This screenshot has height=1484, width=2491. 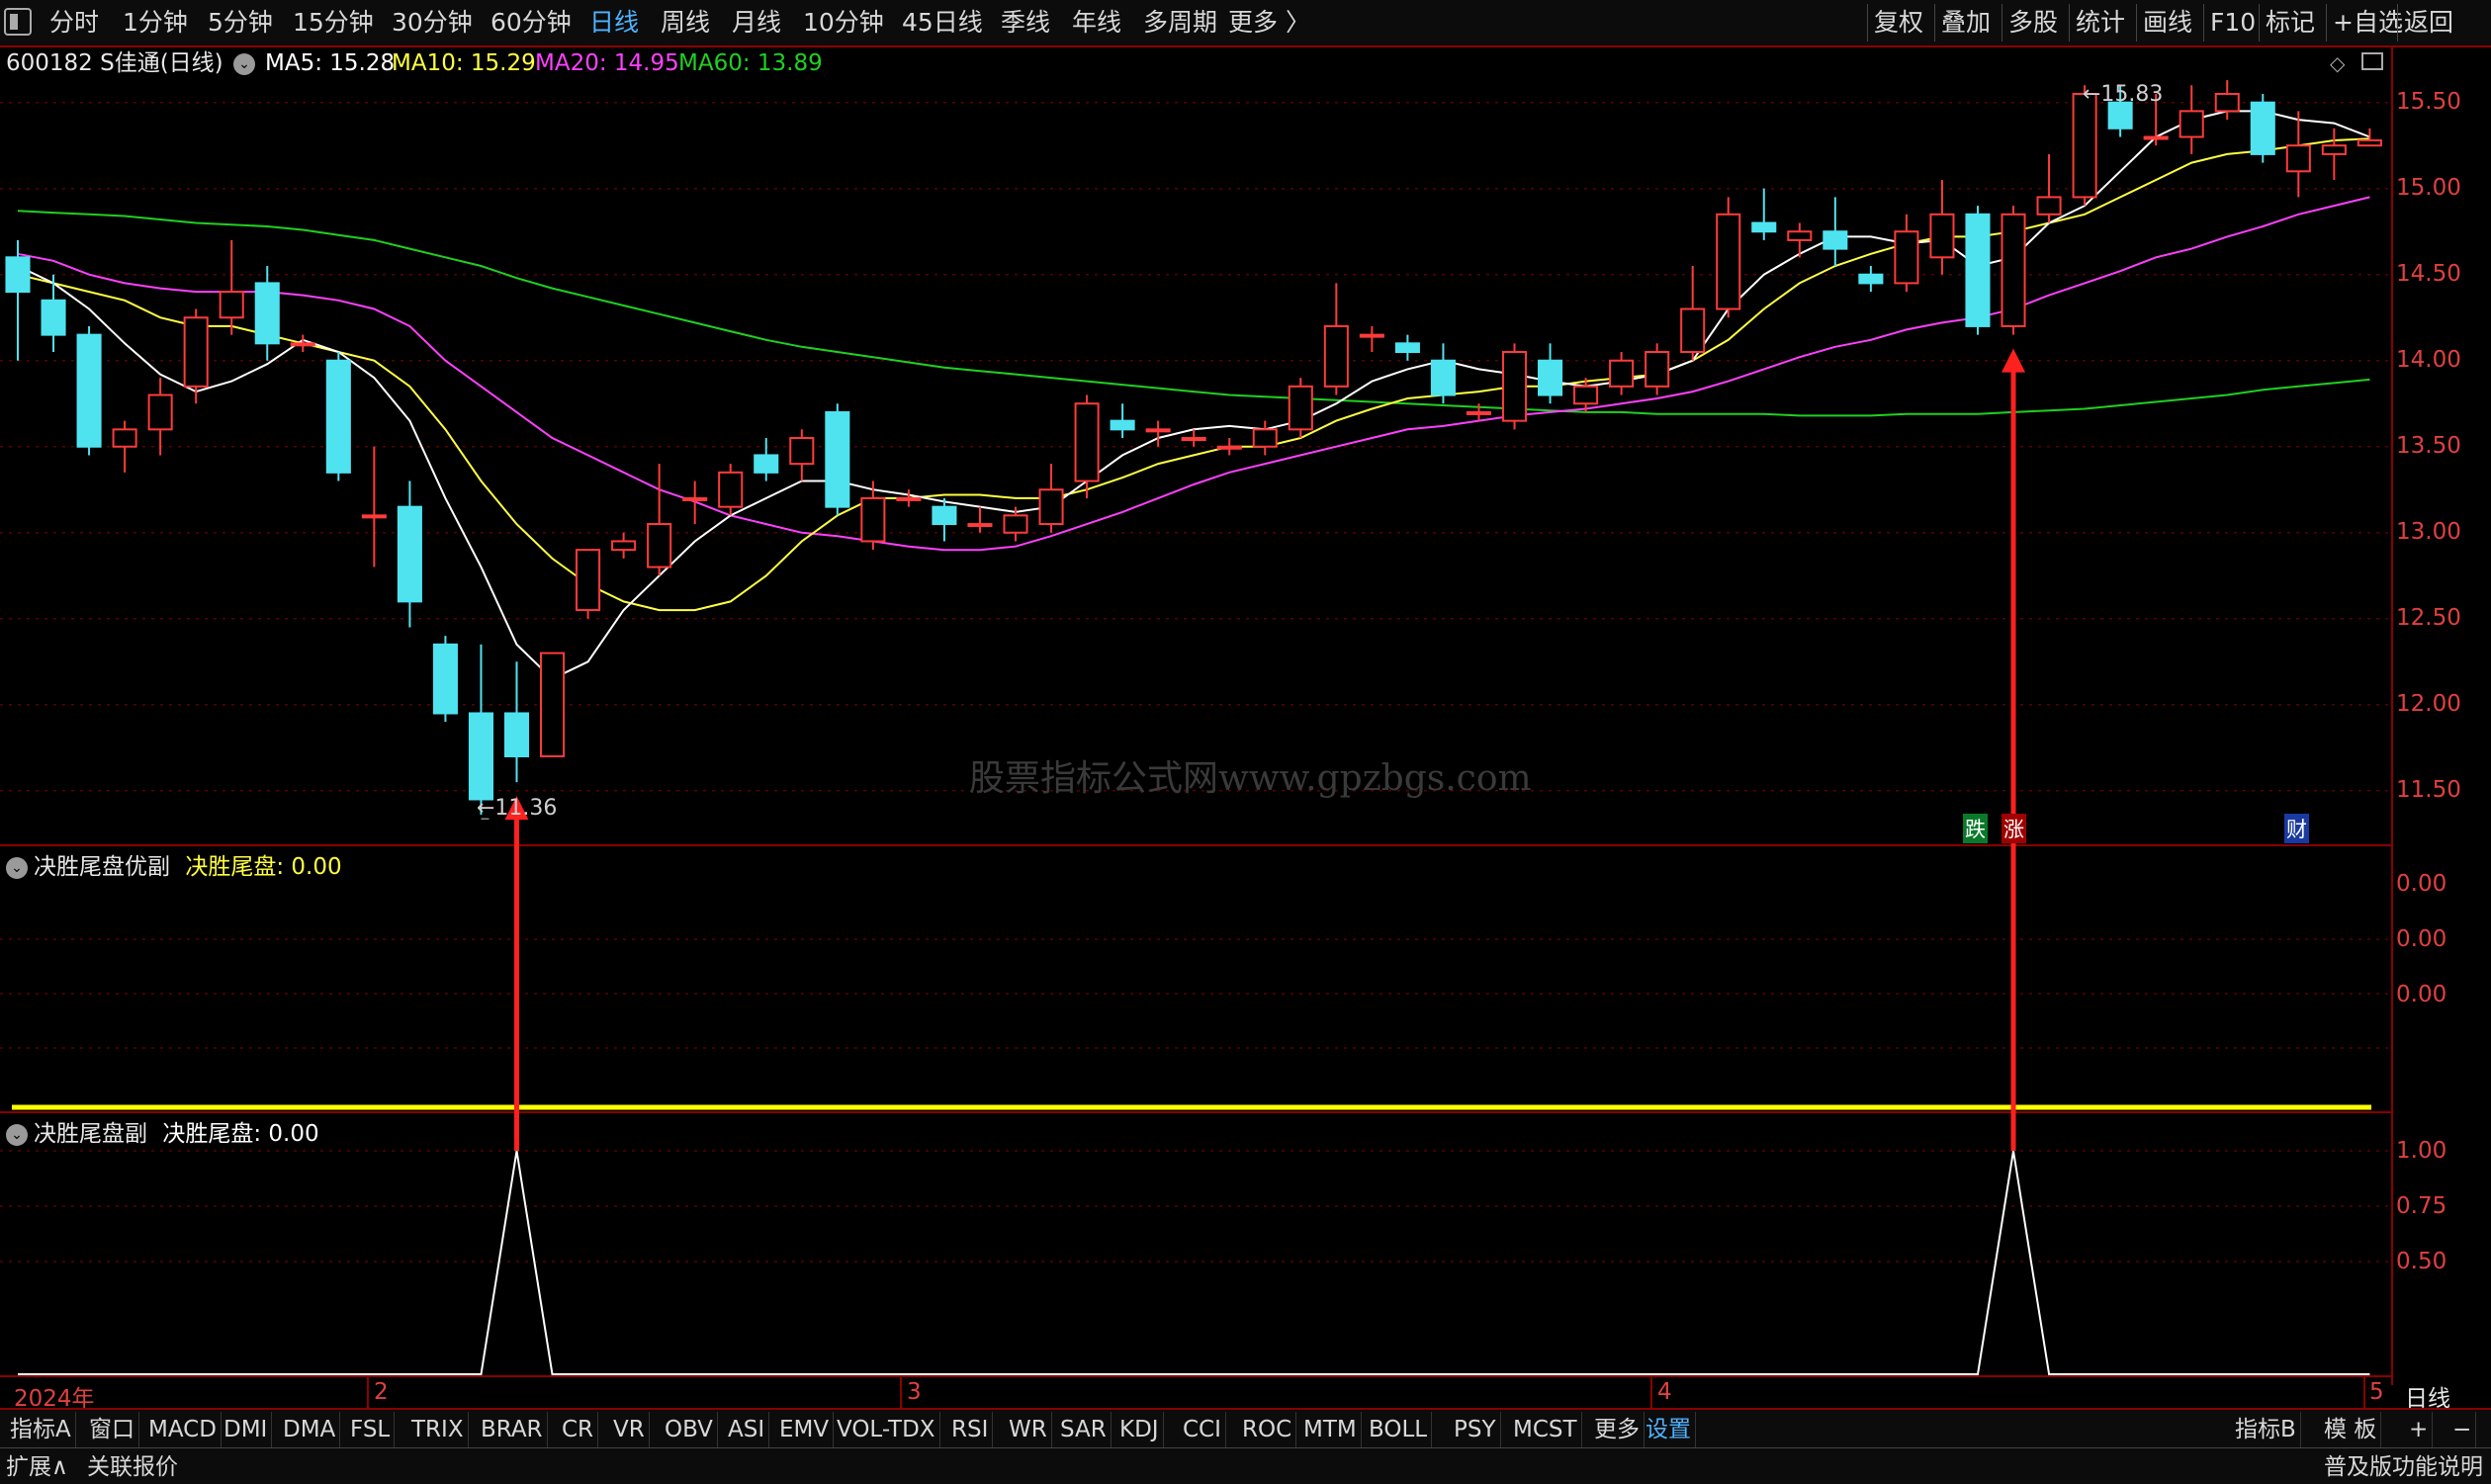 I want to click on indicator-tab: VR, so click(x=629, y=1430).